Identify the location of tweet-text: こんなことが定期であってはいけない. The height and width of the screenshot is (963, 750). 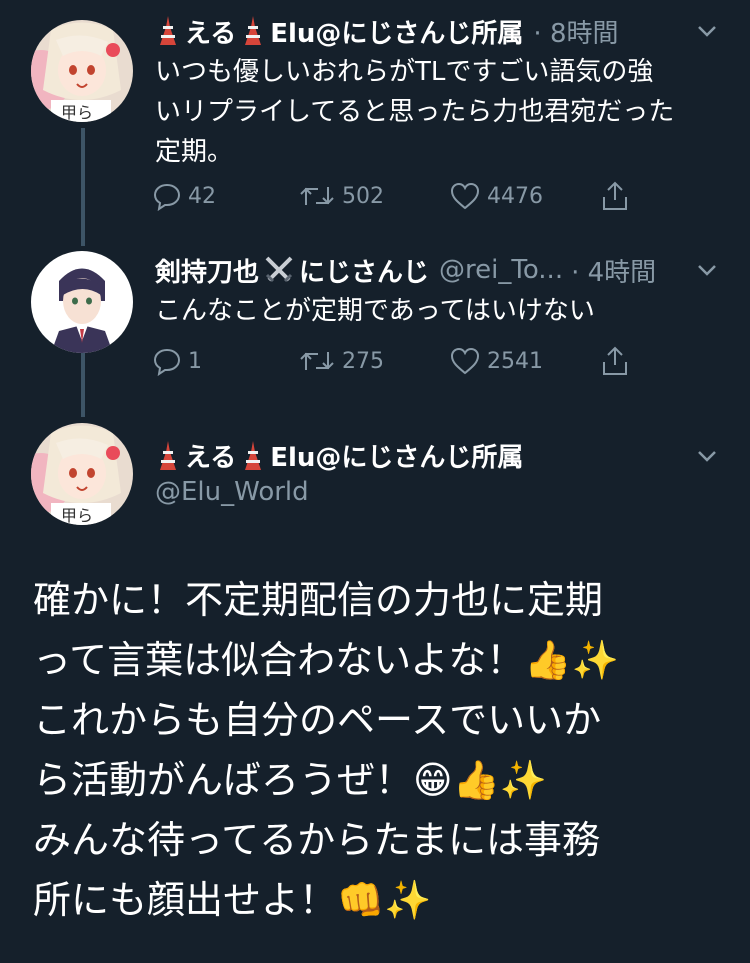
(375, 311).